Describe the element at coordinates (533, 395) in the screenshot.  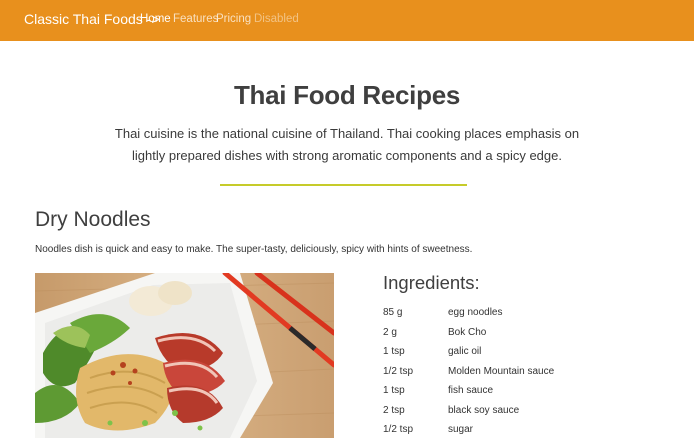
I see `ingredient-row: 1 tsp fish sauce` at that location.